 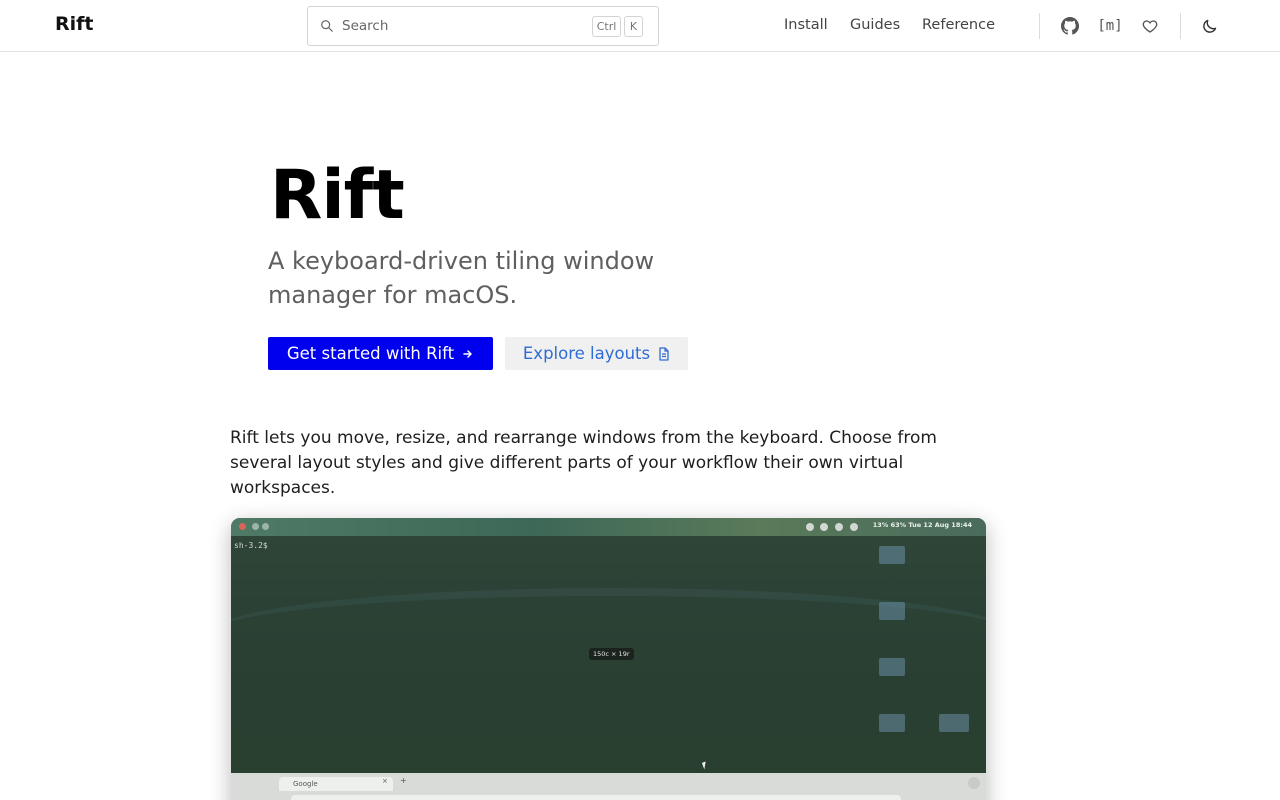 I want to click on brand-logo: Rift, so click(x=74, y=24).